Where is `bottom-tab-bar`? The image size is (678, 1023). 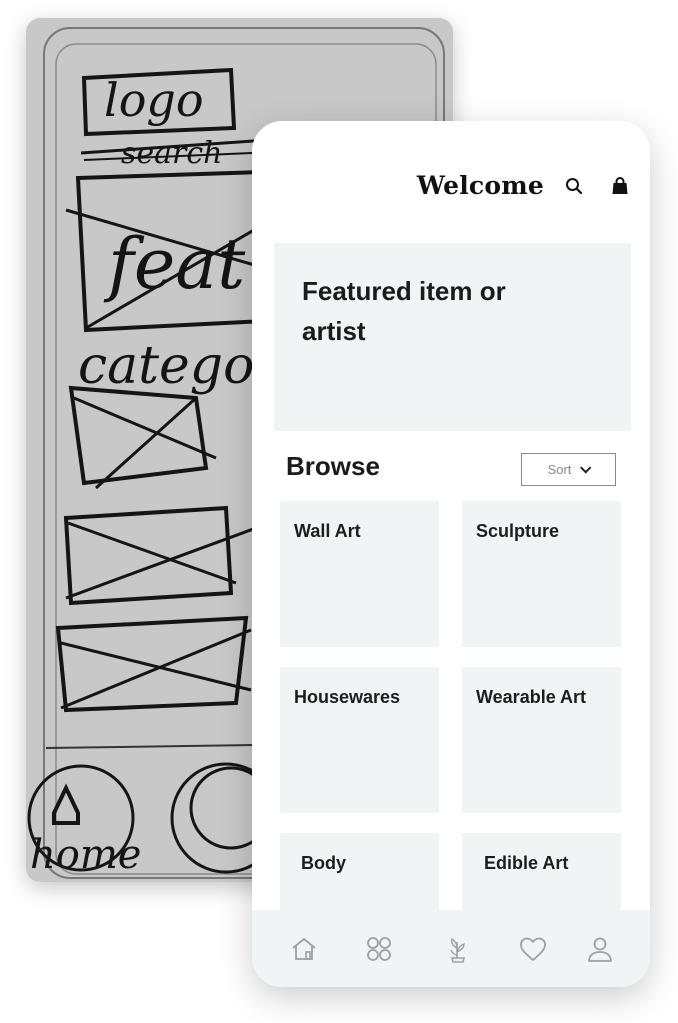 bottom-tab-bar is located at coordinates (451, 948).